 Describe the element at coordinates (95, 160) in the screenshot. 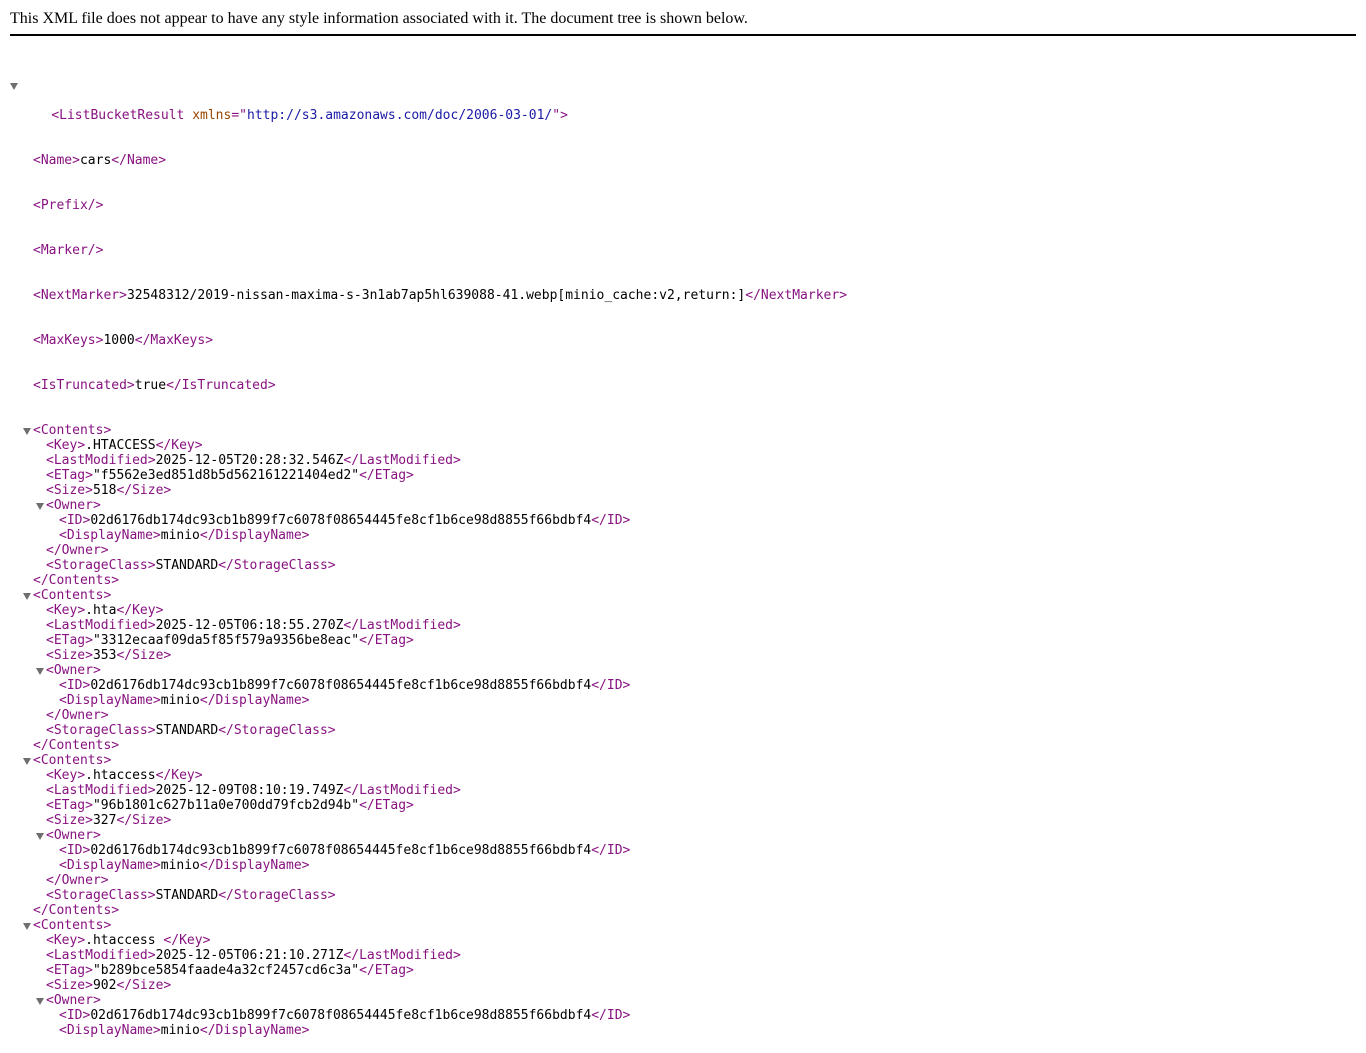

I see `bucket-name: cars` at that location.